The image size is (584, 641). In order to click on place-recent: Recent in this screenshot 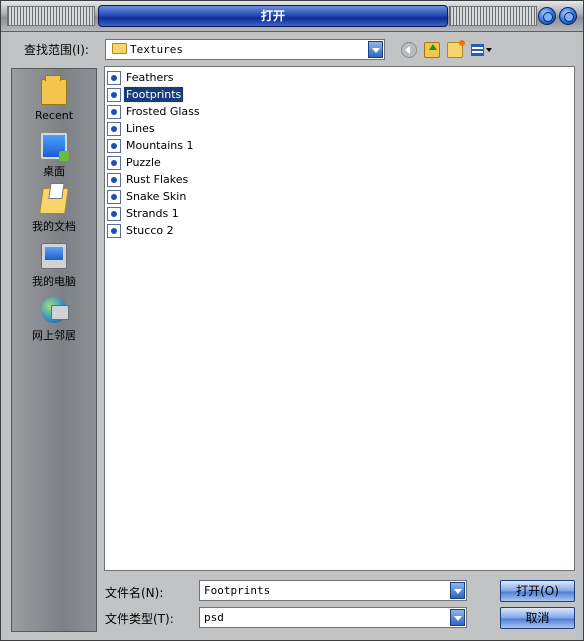, I will do `click(54, 98)`.